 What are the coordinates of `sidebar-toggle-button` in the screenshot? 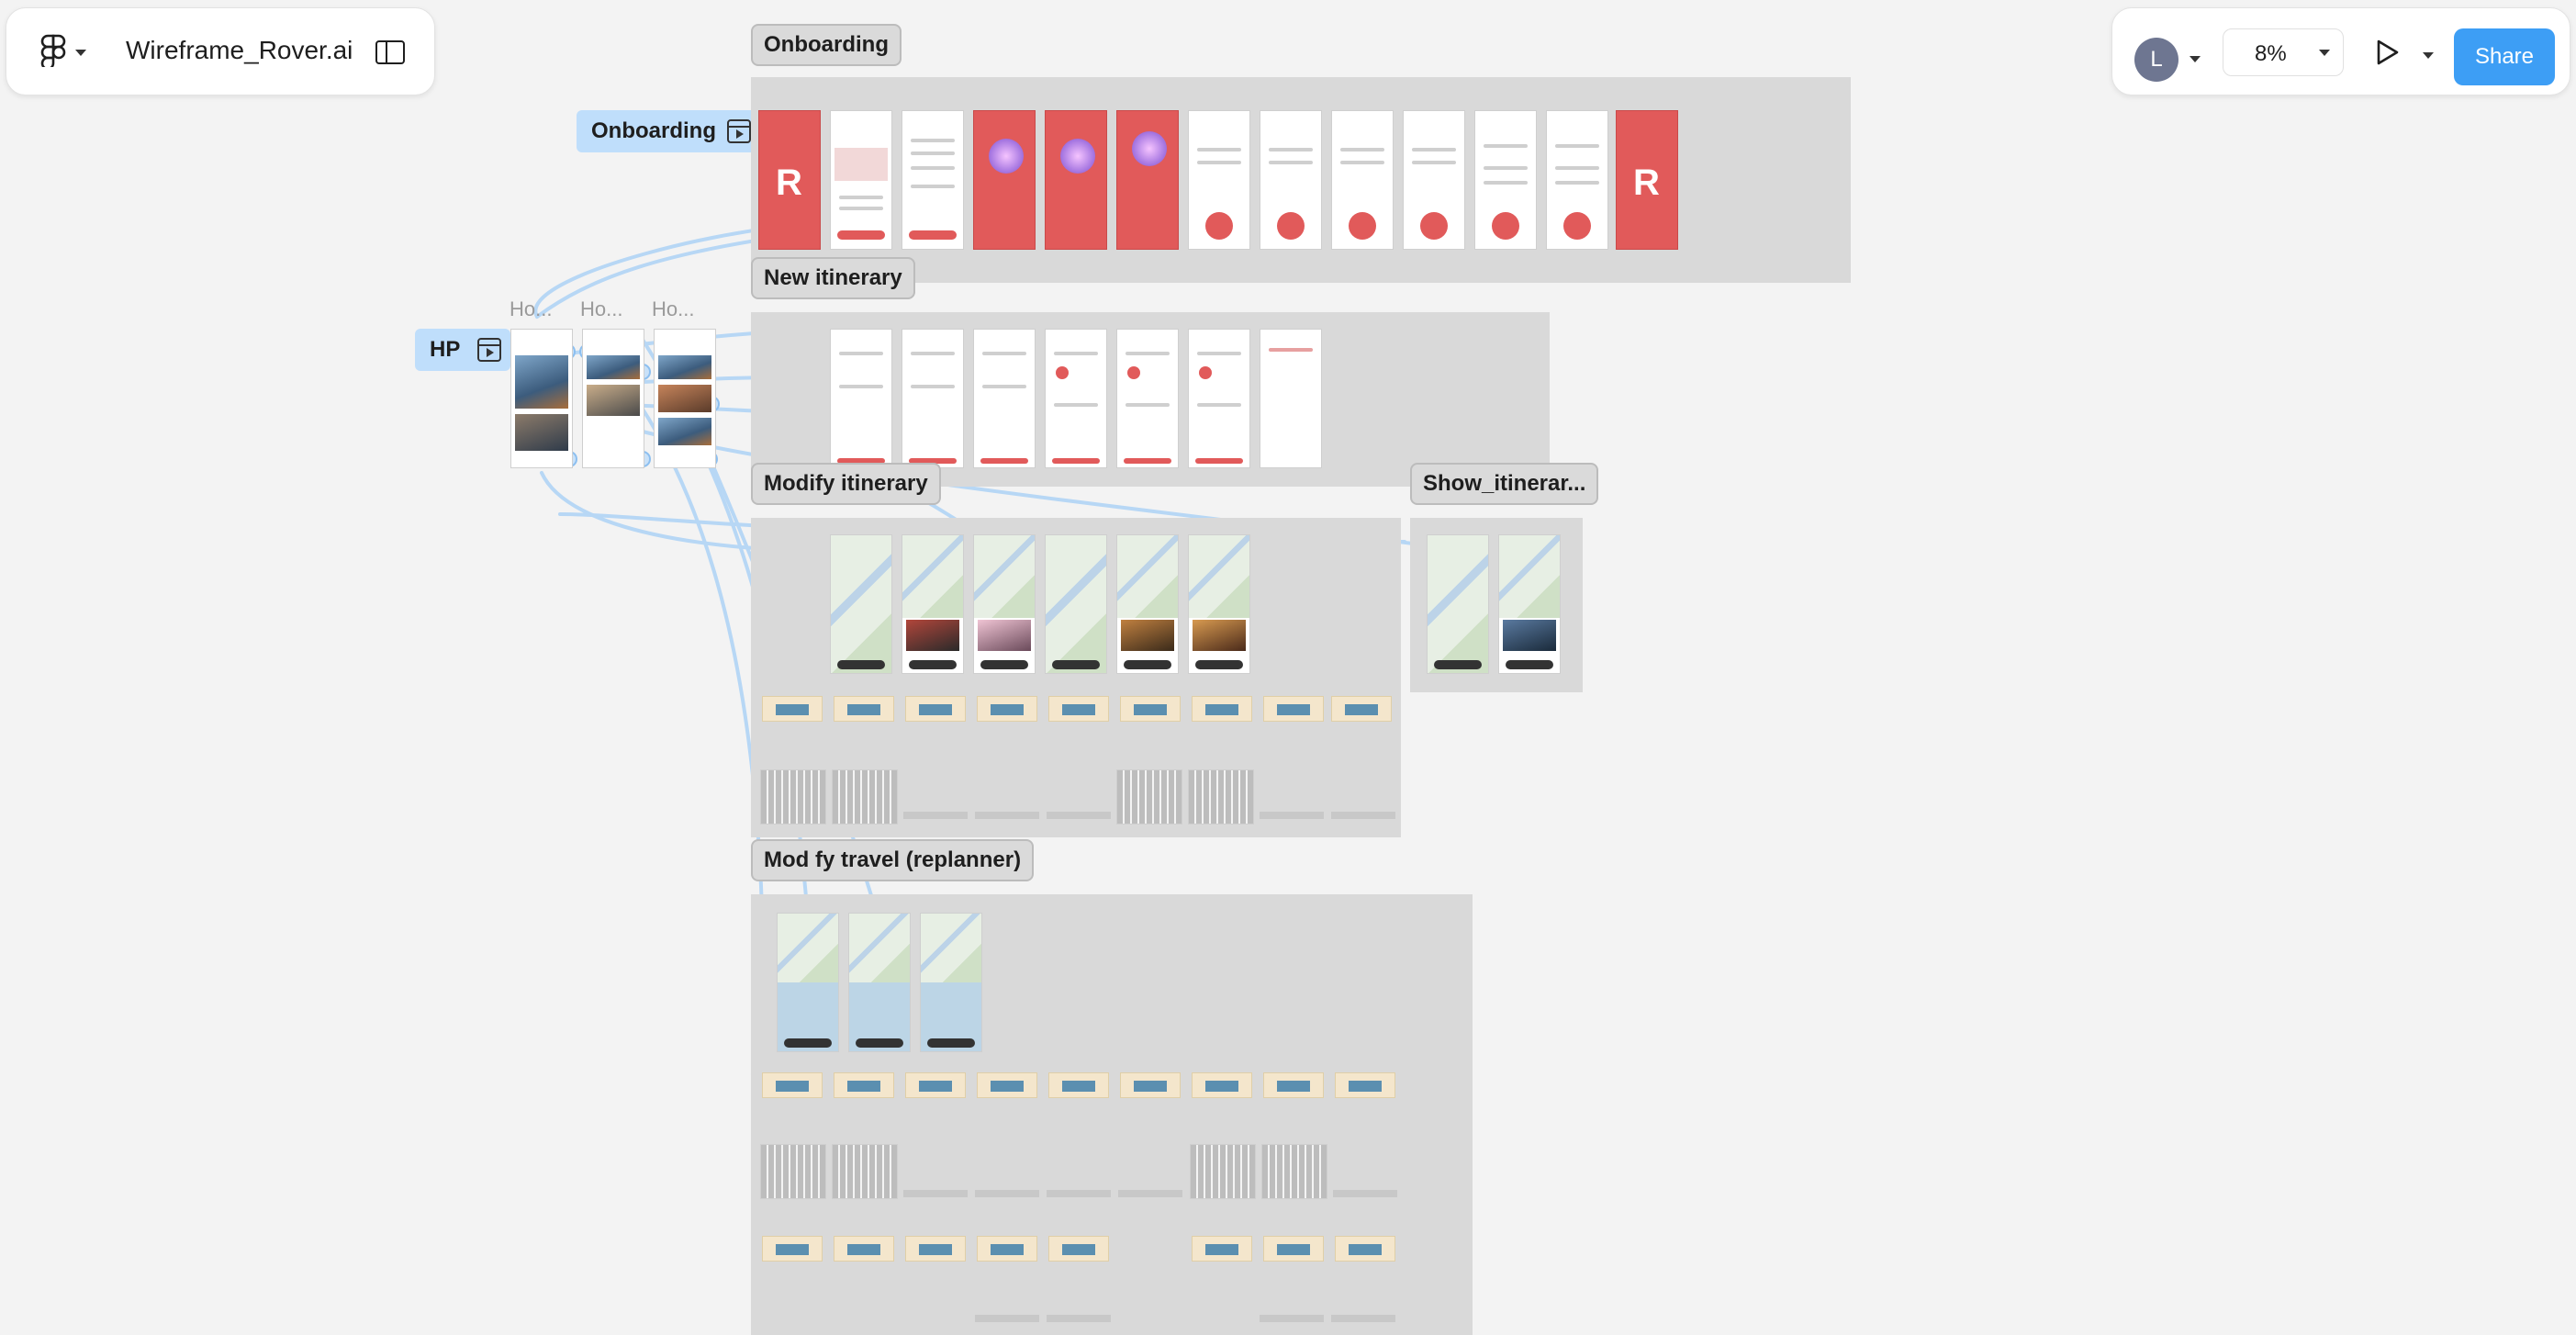 It's located at (390, 52).